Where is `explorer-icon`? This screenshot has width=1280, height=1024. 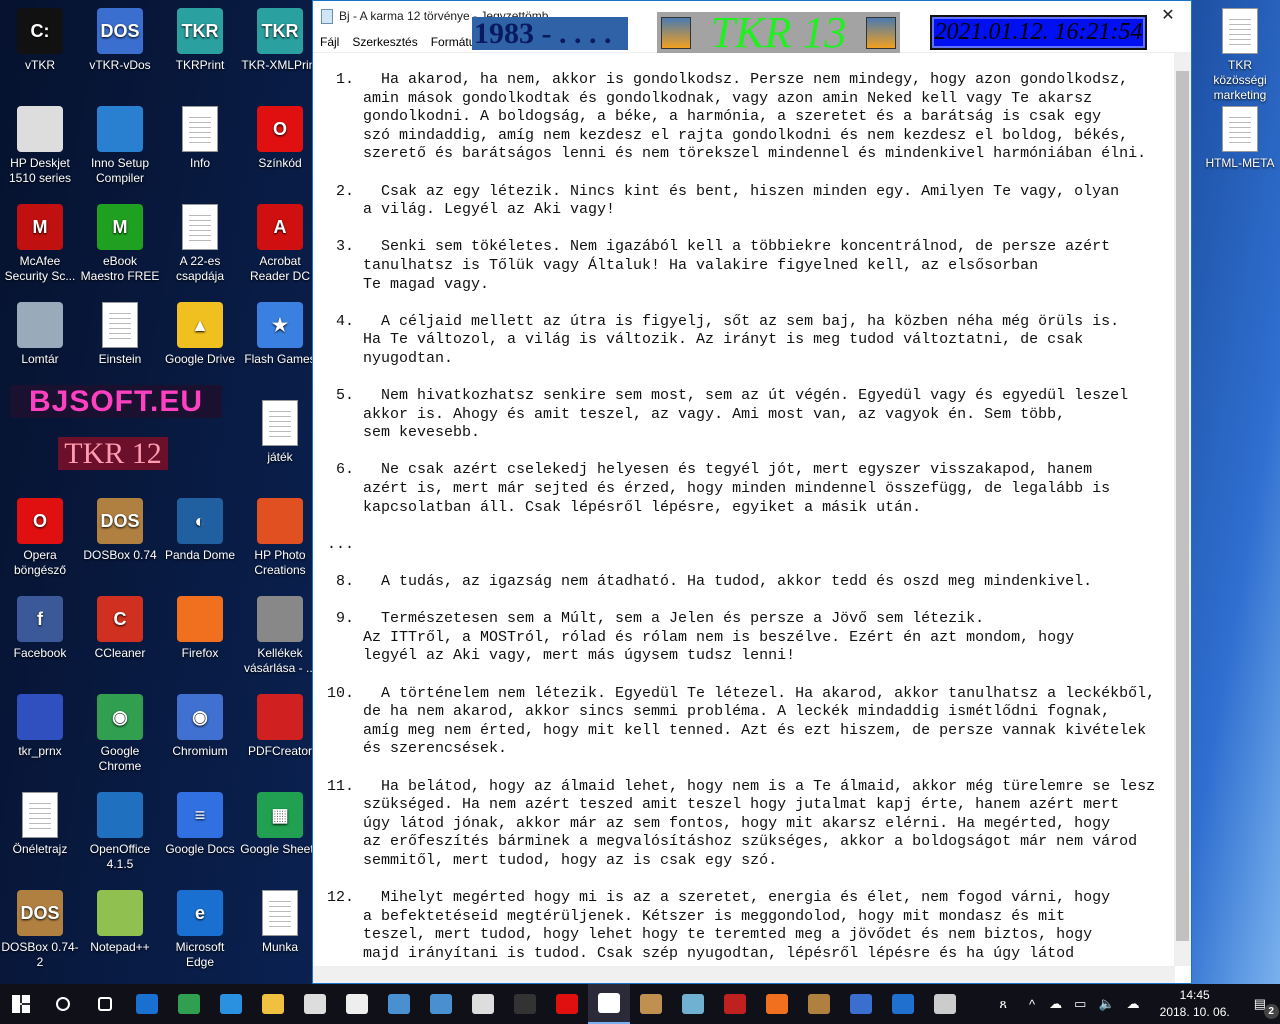
explorer-icon is located at coordinates (273, 1004).